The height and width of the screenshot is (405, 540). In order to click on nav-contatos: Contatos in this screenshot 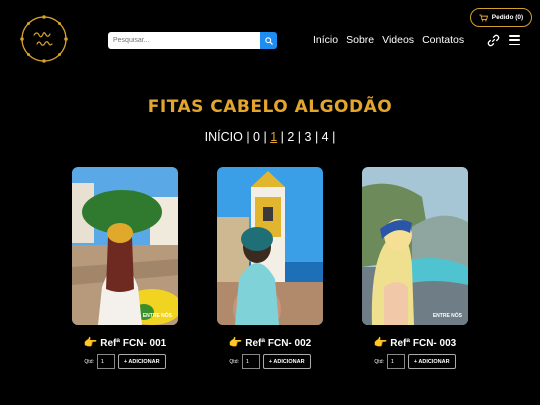, I will do `click(443, 40)`.